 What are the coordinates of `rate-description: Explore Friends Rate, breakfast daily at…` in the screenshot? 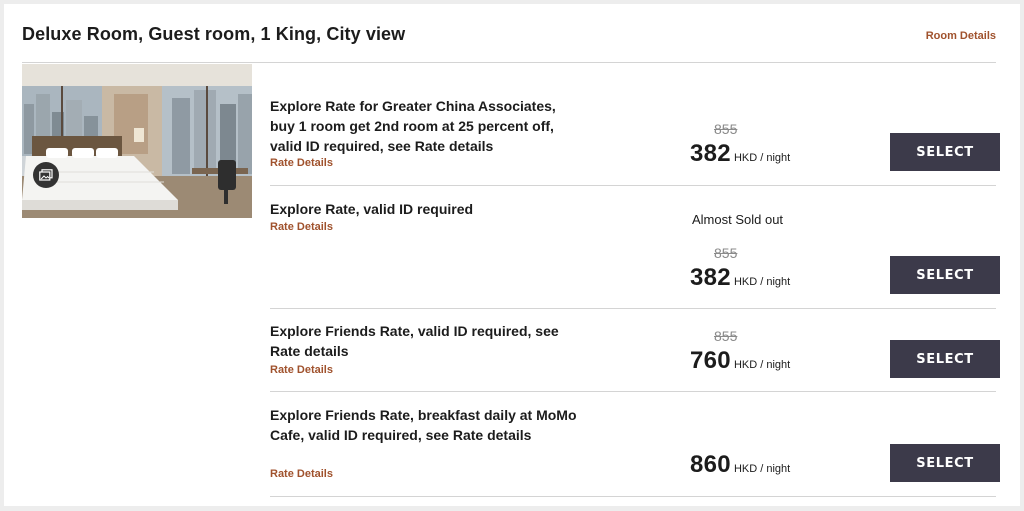 It's located at (423, 425).